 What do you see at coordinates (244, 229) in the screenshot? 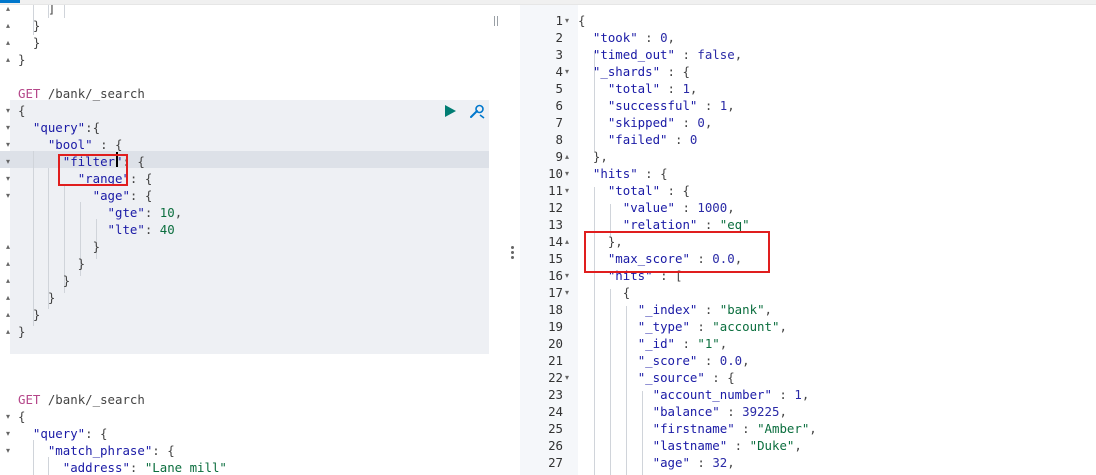
I see `code-line: "lte": 40` at bounding box center [244, 229].